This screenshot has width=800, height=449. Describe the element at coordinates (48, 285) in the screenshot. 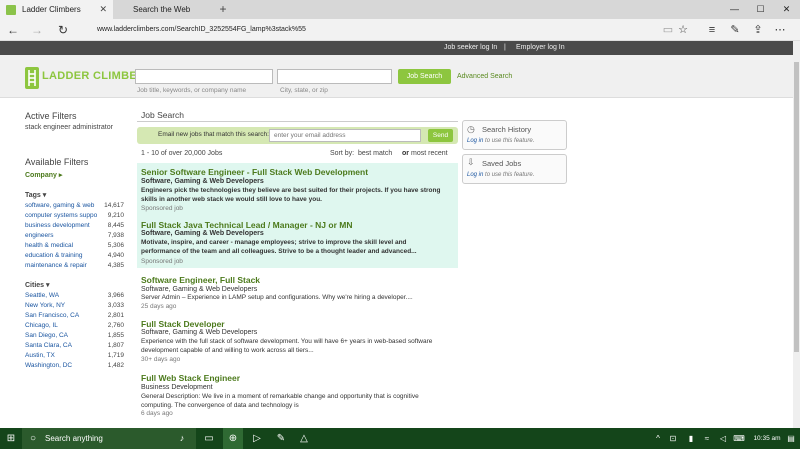

I see `caret-down-icon: ▾` at that location.